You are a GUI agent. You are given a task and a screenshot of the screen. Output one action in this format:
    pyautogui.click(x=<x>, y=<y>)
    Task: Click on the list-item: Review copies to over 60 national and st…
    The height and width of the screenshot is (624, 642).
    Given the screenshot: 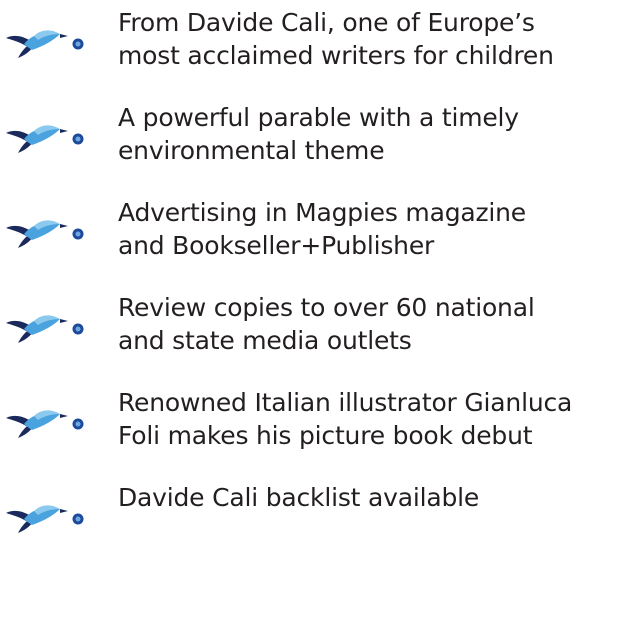 What is the action you would take?
    pyautogui.click(x=321, y=331)
    